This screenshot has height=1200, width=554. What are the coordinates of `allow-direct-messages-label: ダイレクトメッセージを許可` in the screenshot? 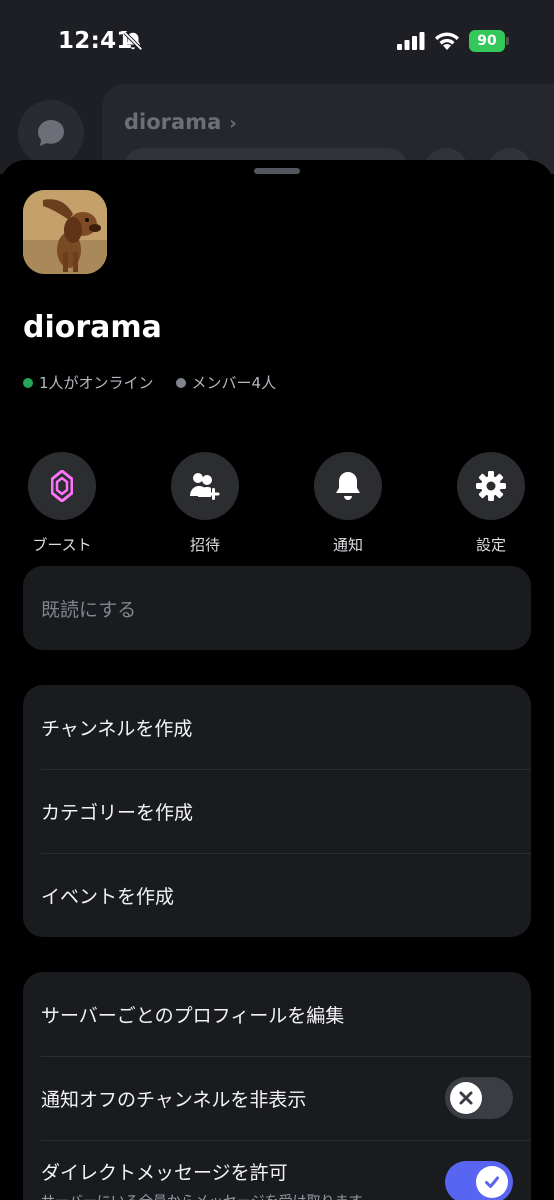 It's located at (164, 1173).